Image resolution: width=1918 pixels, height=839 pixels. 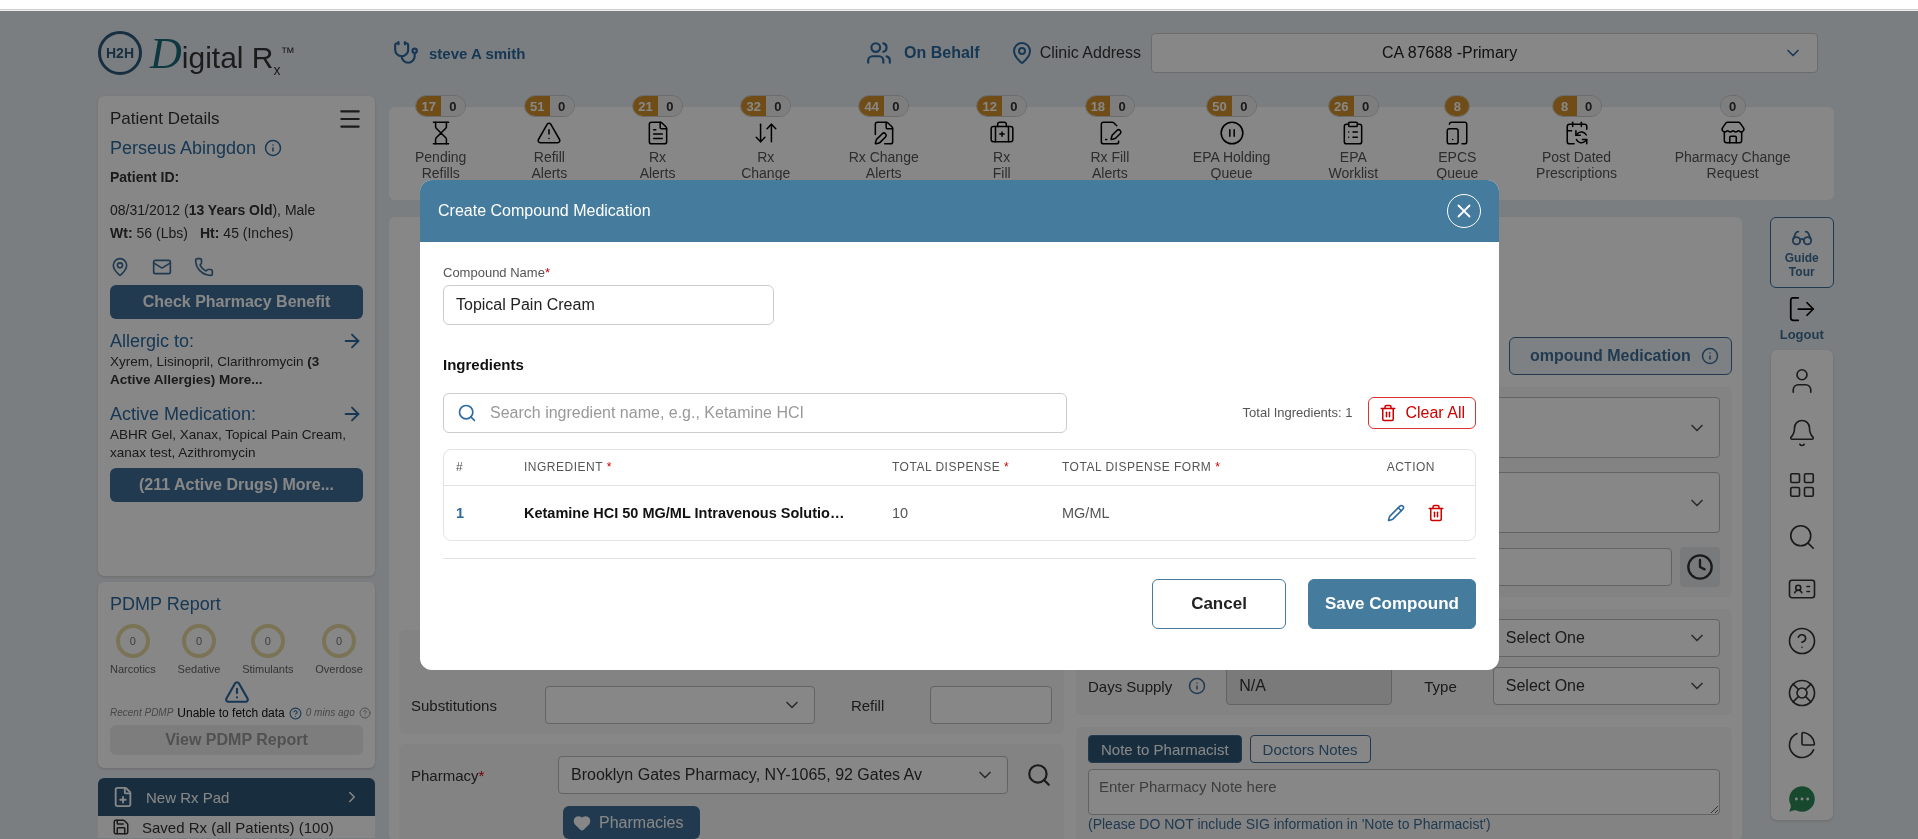 What do you see at coordinates (1086, 512) in the screenshot?
I see `table-cell-text: MG/ML` at bounding box center [1086, 512].